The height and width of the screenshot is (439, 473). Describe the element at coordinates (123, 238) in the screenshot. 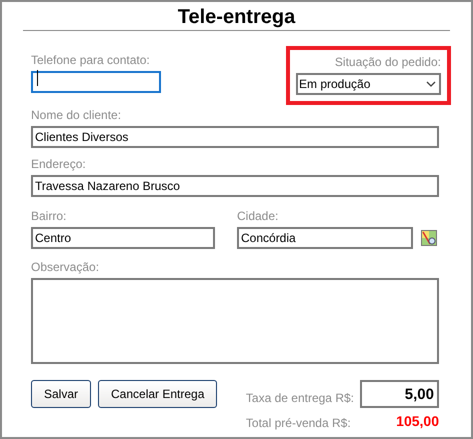

I see `text-field: Centro` at that location.